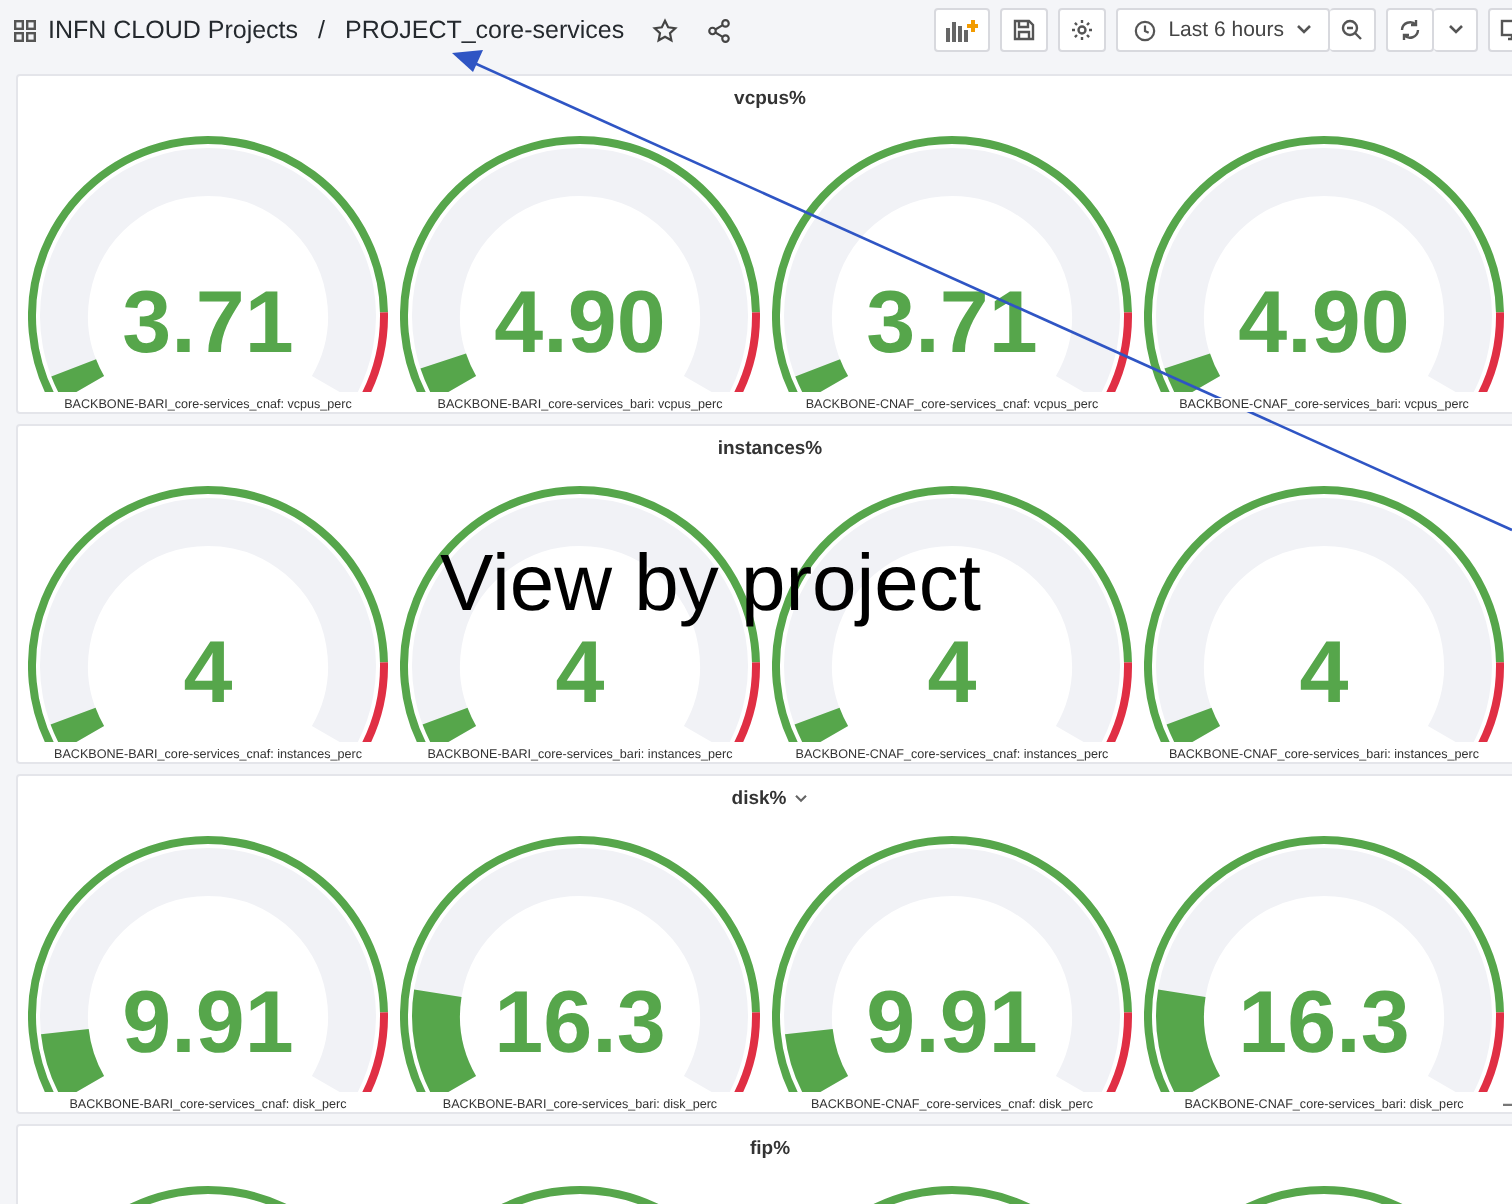 The width and height of the screenshot is (1512, 1204). Describe the element at coordinates (485, 30) in the screenshot. I see `breadcrumb-link: PROJECT_core-services` at that location.